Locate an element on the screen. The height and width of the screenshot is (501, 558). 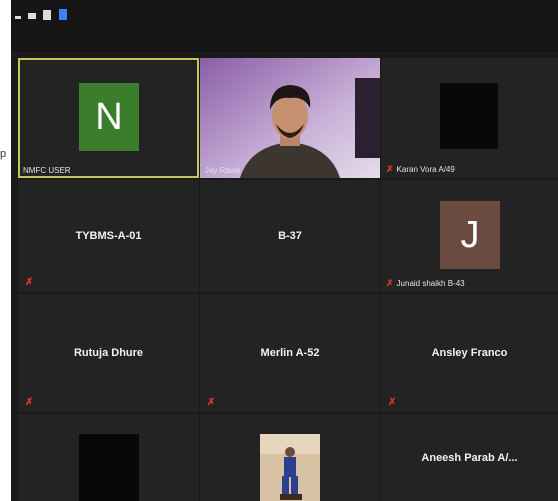
participant-name-label: Ansley Franco is located at coordinates (469, 353).